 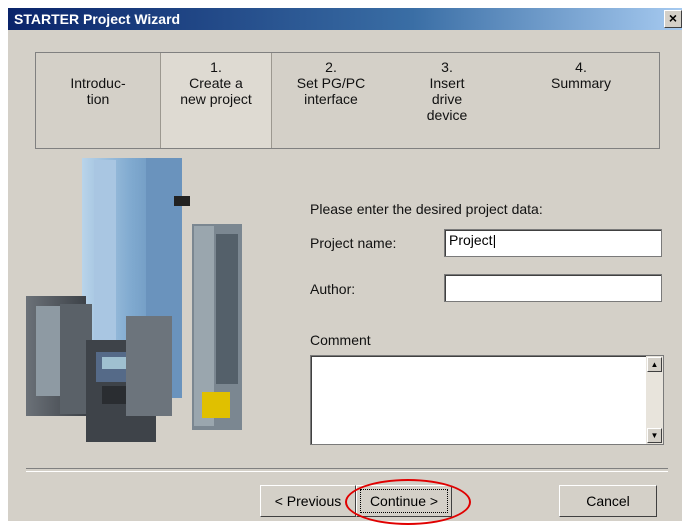 What do you see at coordinates (654, 364) in the screenshot?
I see `scroll-up-icon: ▲` at bounding box center [654, 364].